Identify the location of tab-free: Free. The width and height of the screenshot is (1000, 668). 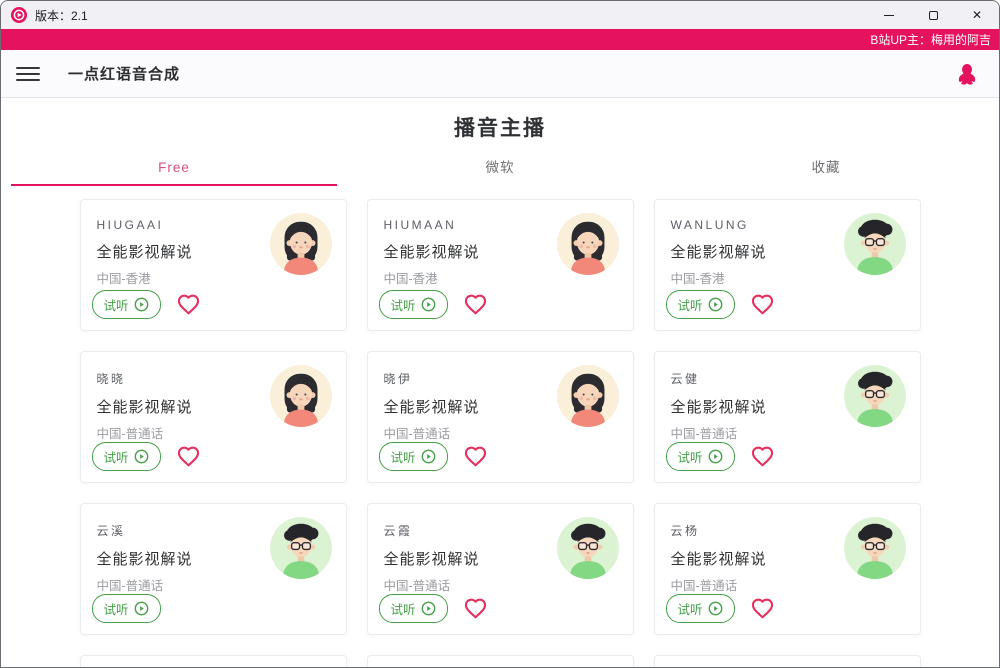
(174, 170).